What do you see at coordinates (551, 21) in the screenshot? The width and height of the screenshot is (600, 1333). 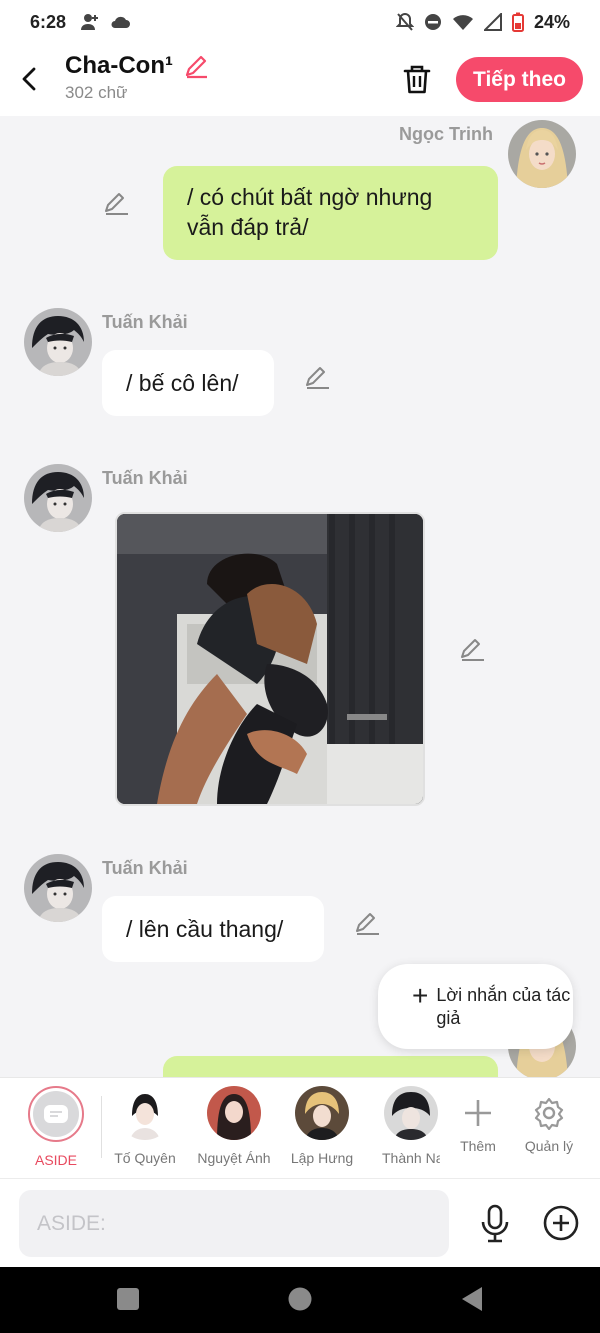 I see `battery-percent: 24%` at bounding box center [551, 21].